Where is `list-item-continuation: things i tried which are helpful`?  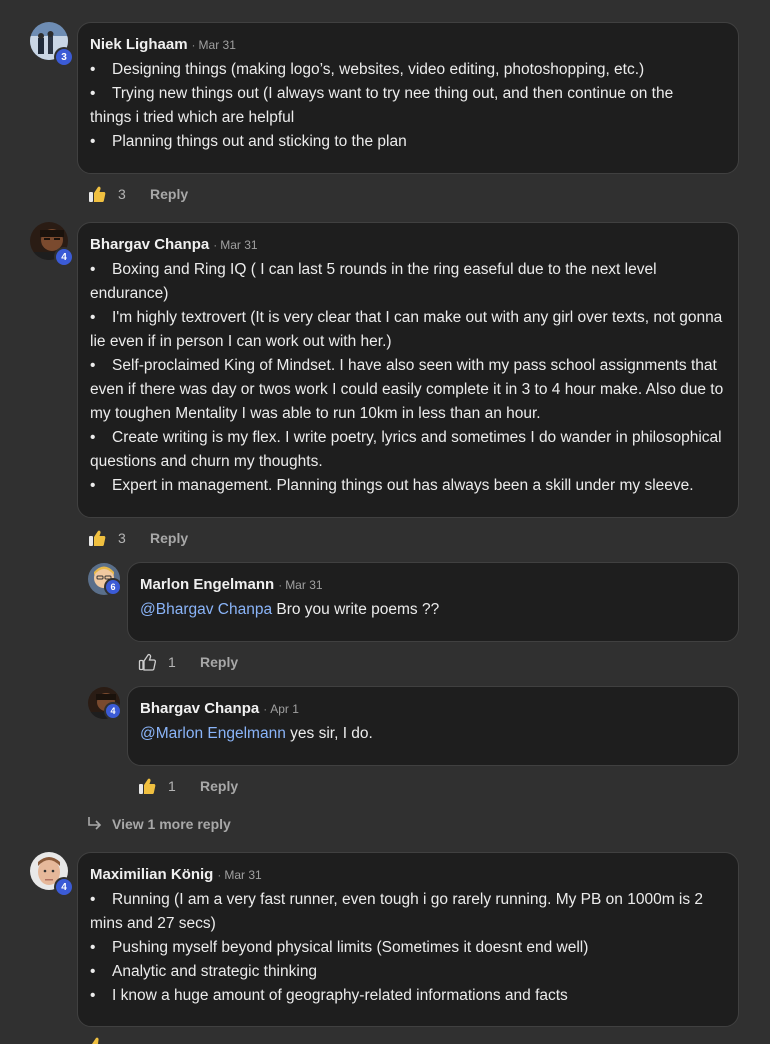 list-item-continuation: things i tried which are helpful is located at coordinates (192, 117).